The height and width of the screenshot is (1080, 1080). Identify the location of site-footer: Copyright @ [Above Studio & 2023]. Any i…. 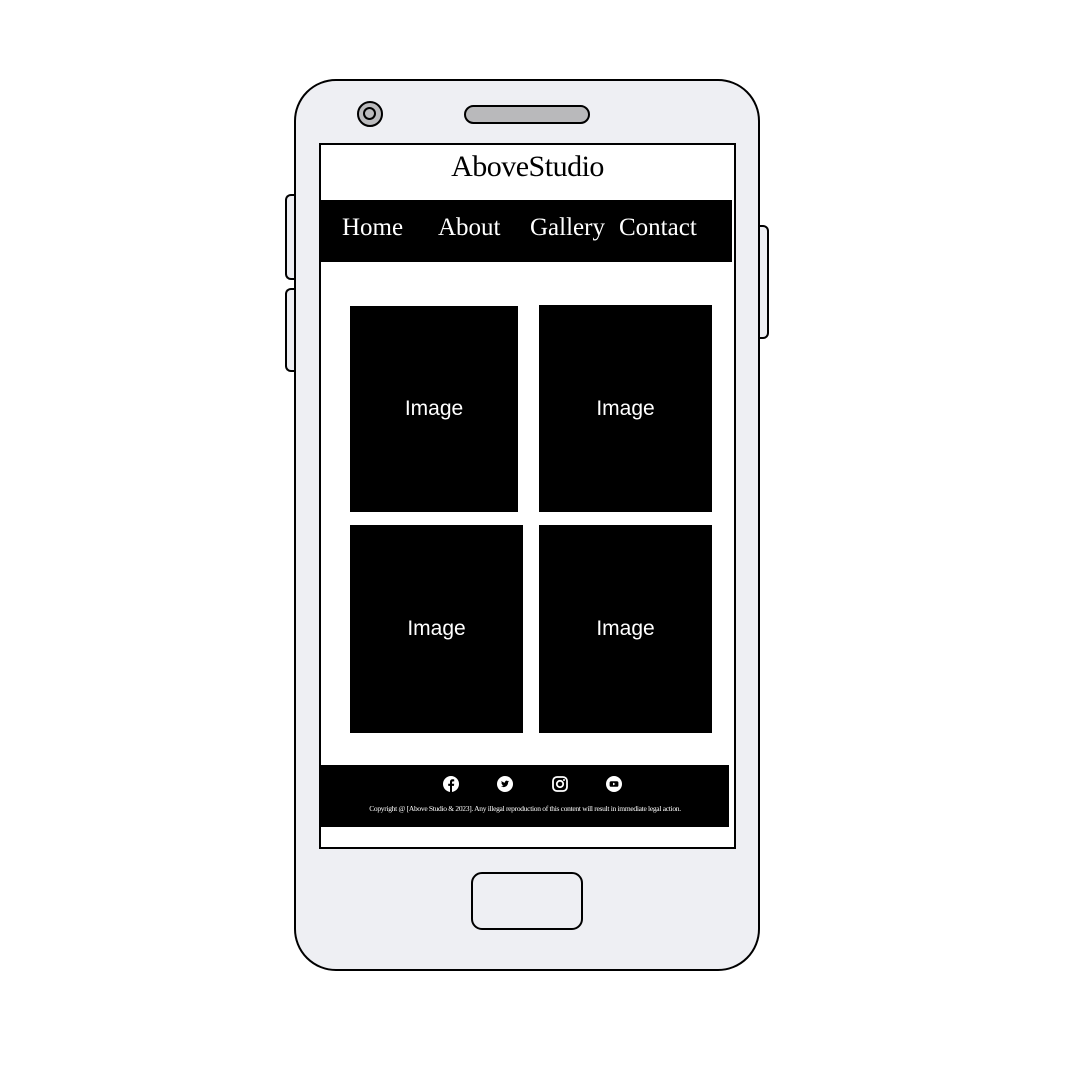
(525, 796).